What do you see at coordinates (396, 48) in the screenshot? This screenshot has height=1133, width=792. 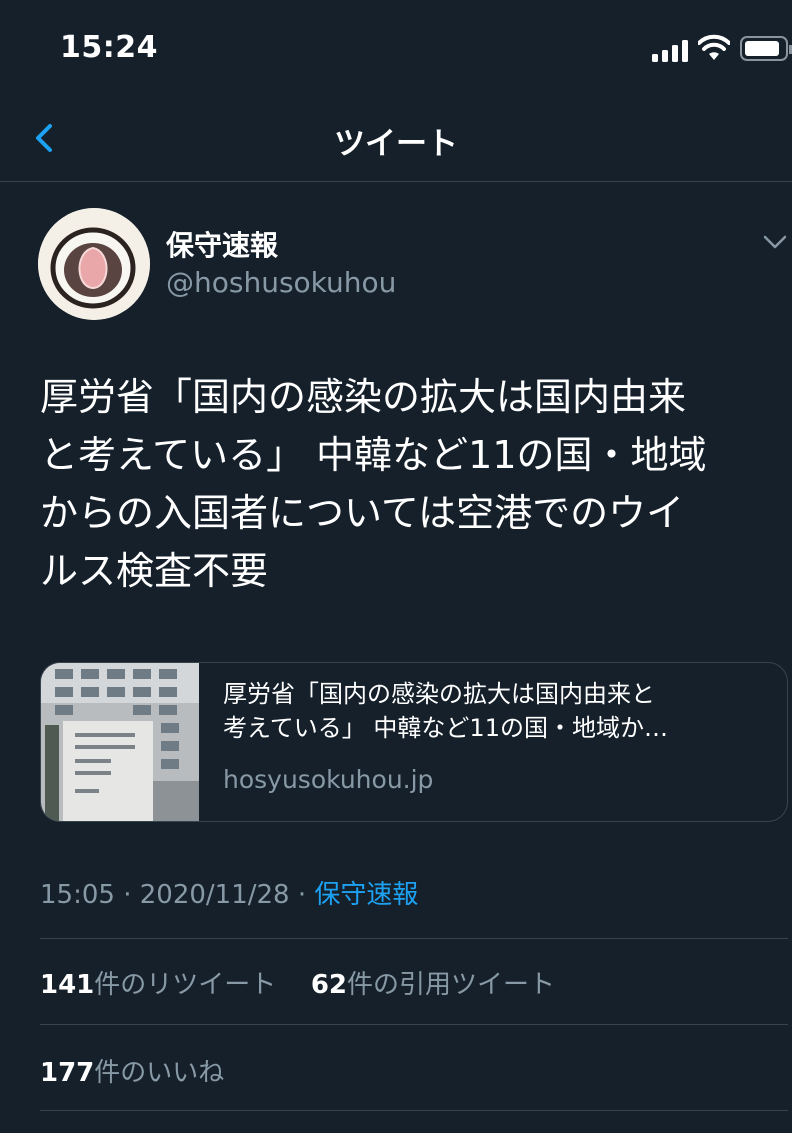 I see `status-bar: 15:24` at bounding box center [396, 48].